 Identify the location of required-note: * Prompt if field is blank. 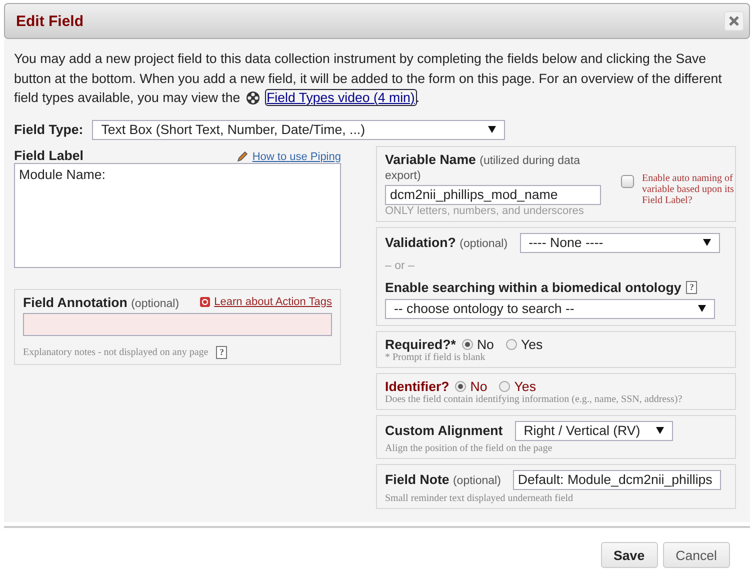
(435, 357).